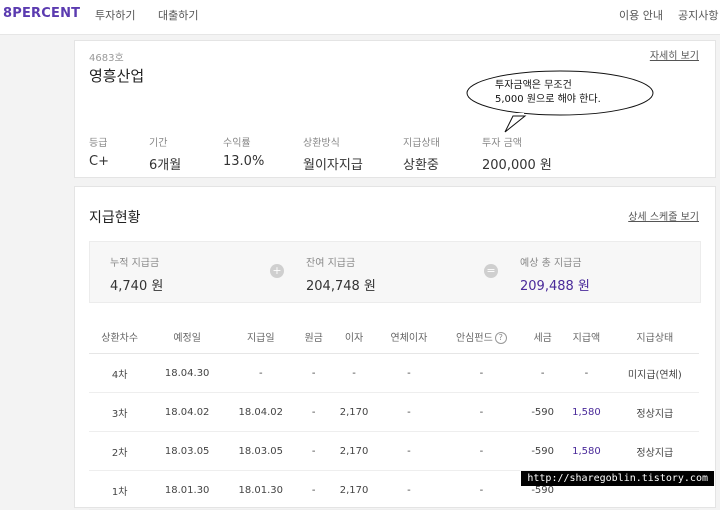 Image resolution: width=720 pixels, height=510 pixels. I want to click on col-late-interest: 연체이자, so click(409, 336).